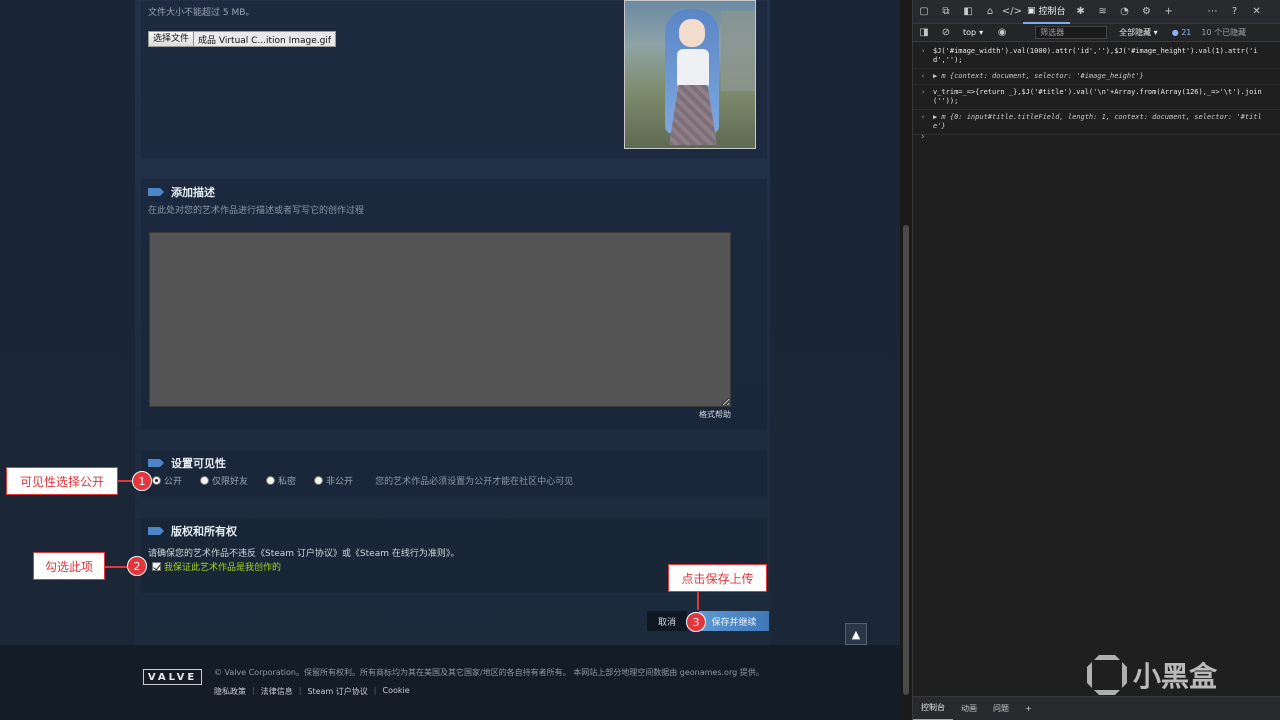  Describe the element at coordinates (337, 691) in the screenshot. I see `footer-link-ssa: Steam 订户协议` at that location.